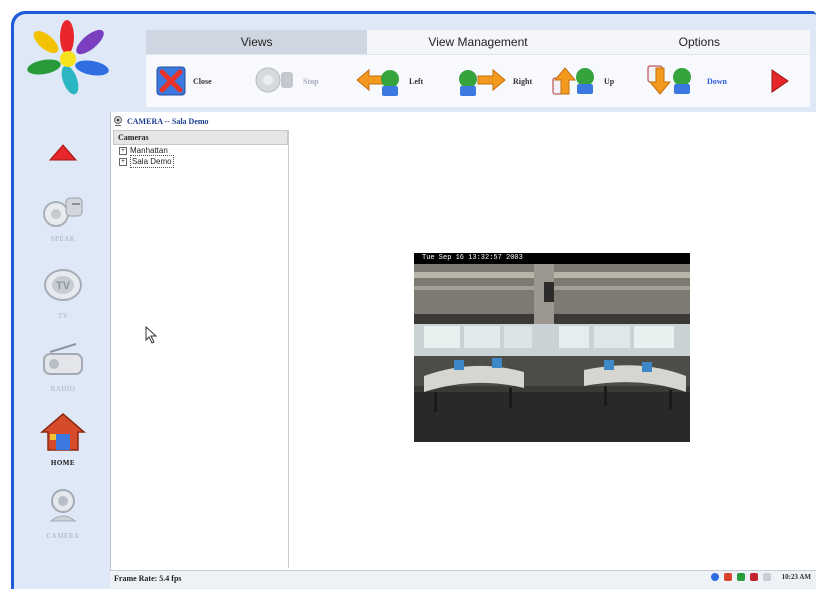 Image resolution: width=819 pixels, height=590 pixels. I want to click on system-tray: 10:23 AM, so click(760, 577).